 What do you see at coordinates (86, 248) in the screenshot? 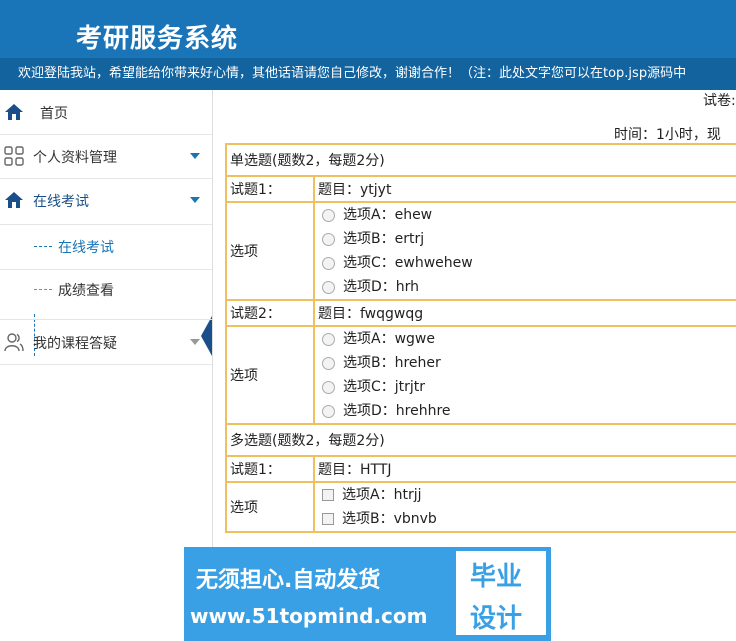
I see `sidebar-subitem-label: 在线考试` at bounding box center [86, 248].